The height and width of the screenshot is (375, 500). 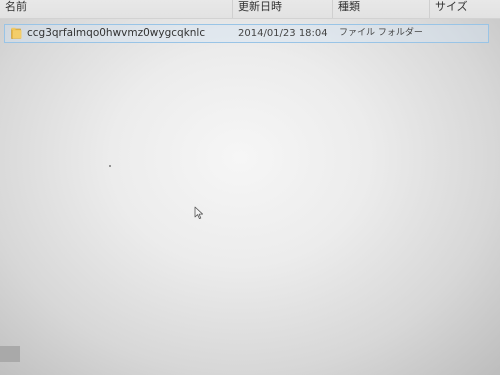 What do you see at coordinates (16, 33) in the screenshot?
I see `folder-icon` at bounding box center [16, 33].